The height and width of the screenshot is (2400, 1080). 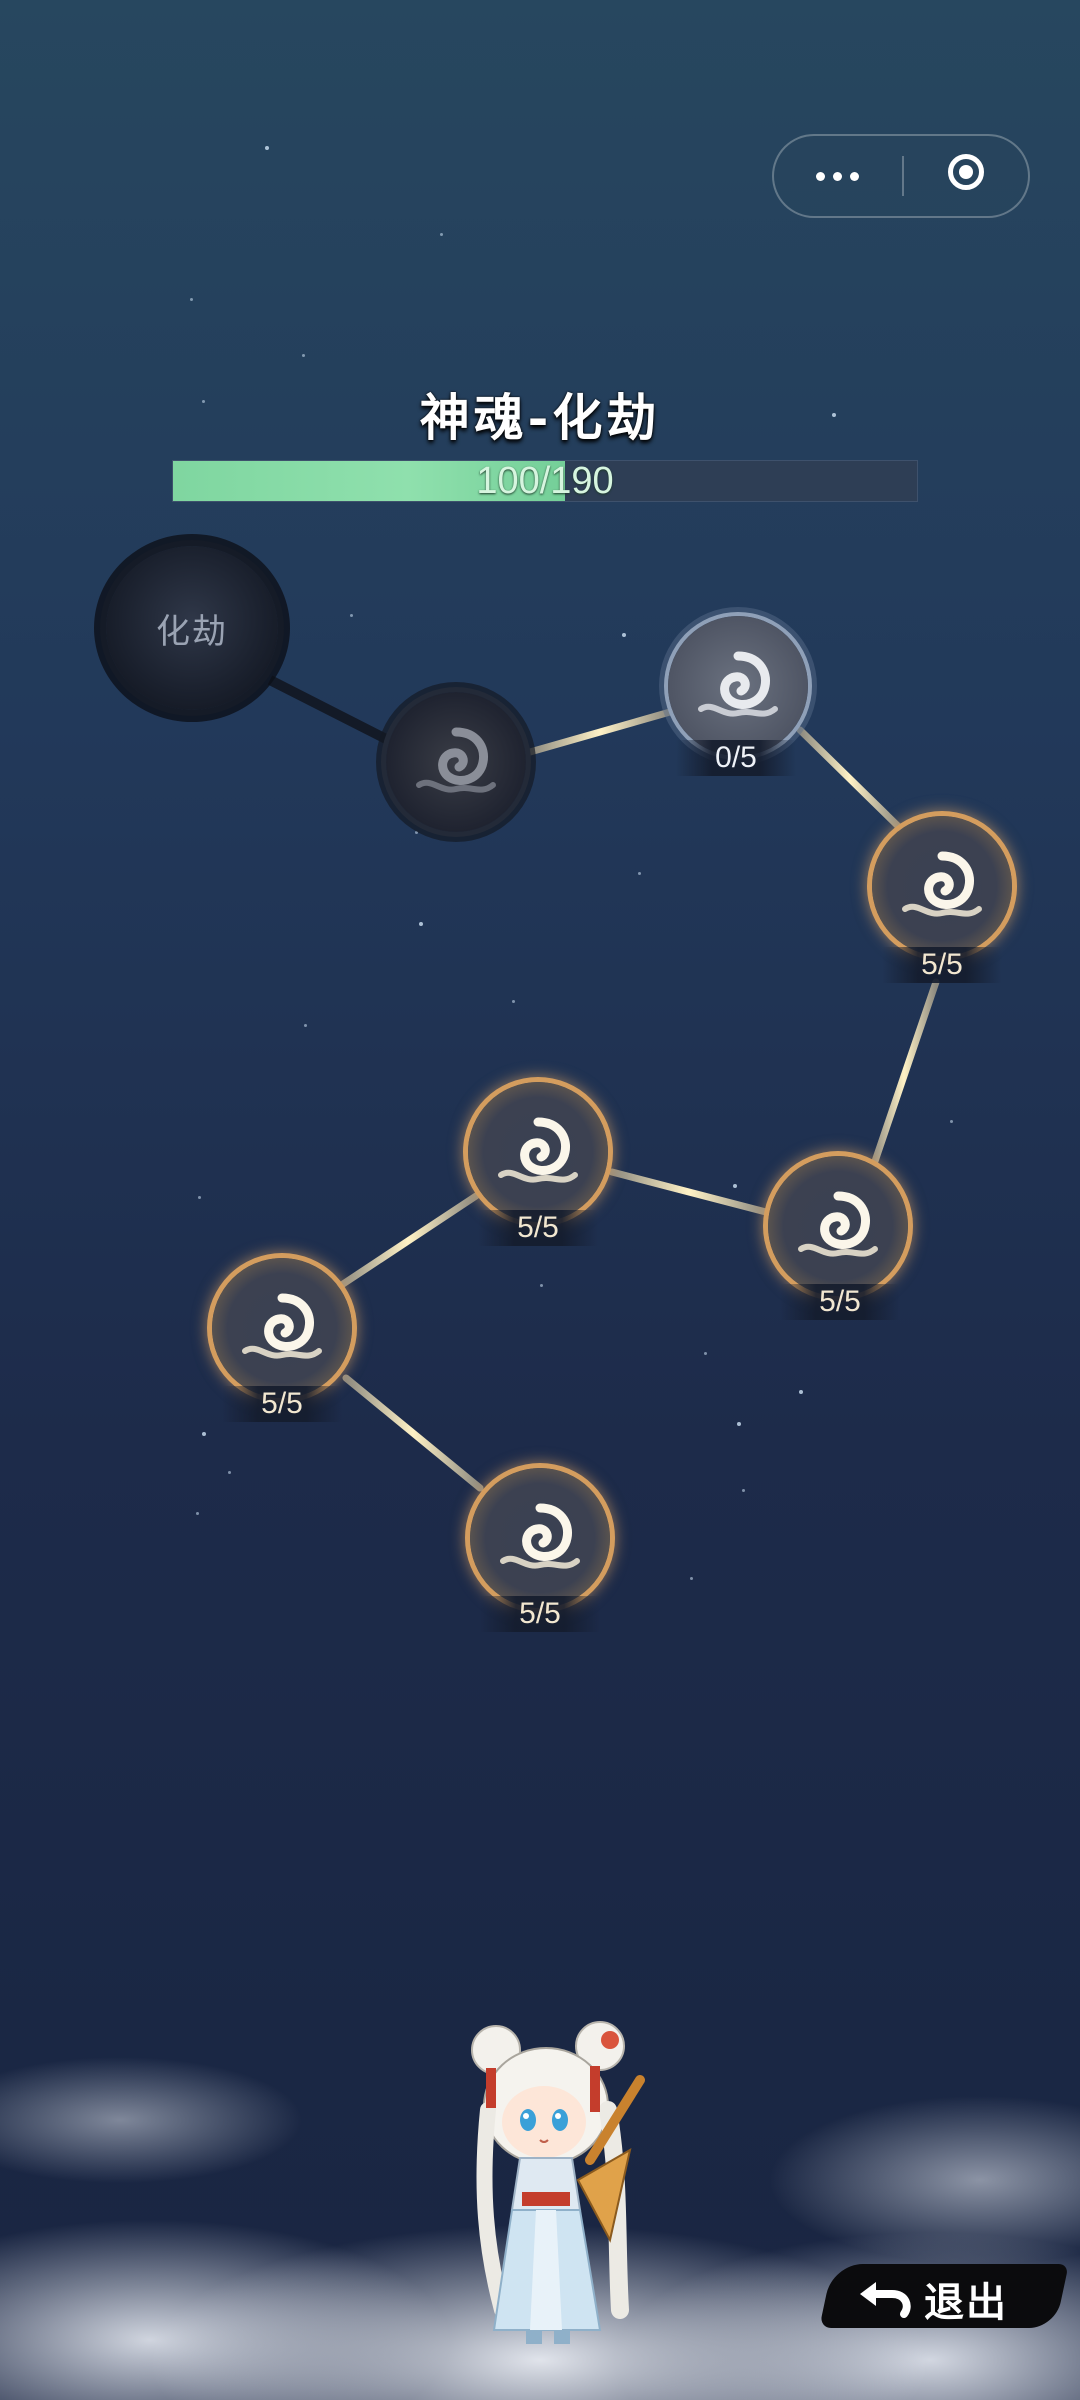 I want to click on start-node: 化劫, so click(x=192, y=628).